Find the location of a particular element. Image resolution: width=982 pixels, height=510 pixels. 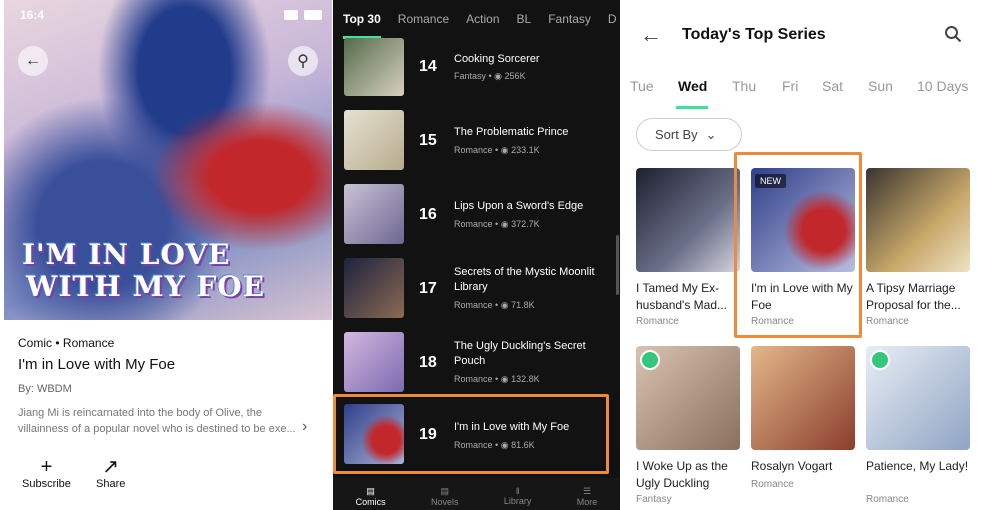

row-views: 233.1K is located at coordinates (525, 150).